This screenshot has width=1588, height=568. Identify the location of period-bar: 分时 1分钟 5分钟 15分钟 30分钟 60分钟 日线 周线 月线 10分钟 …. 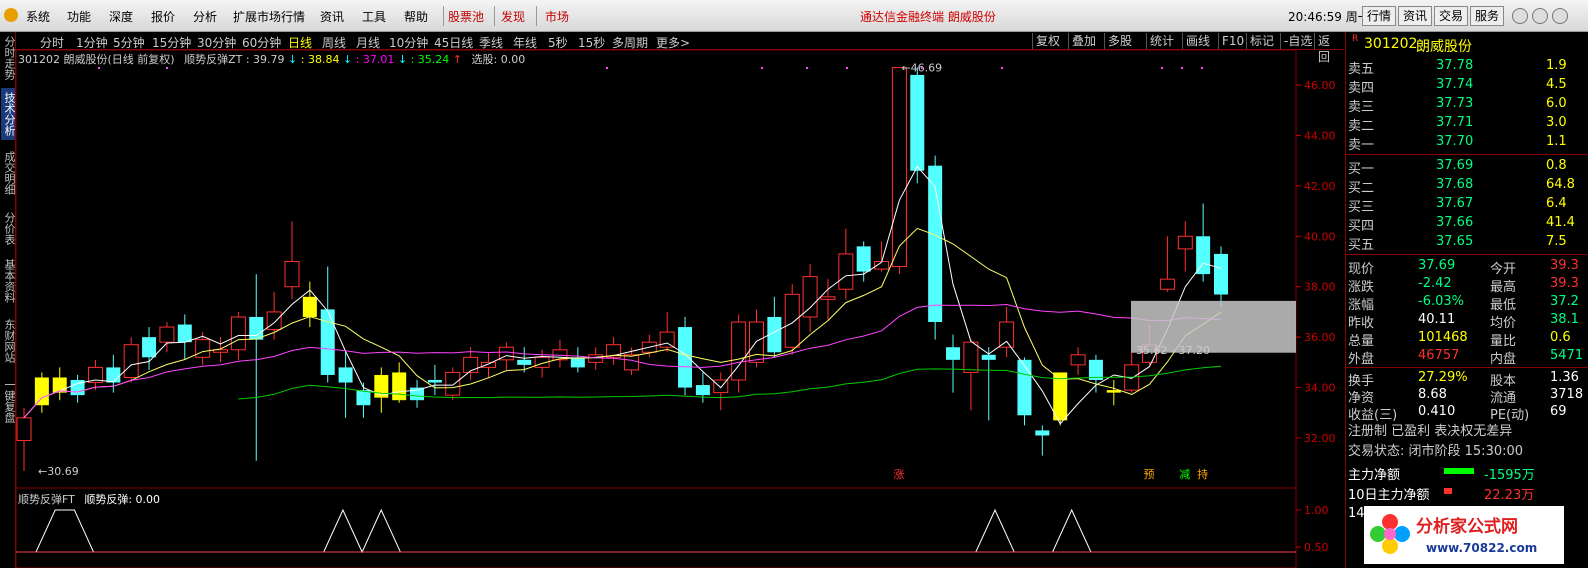
(680, 48).